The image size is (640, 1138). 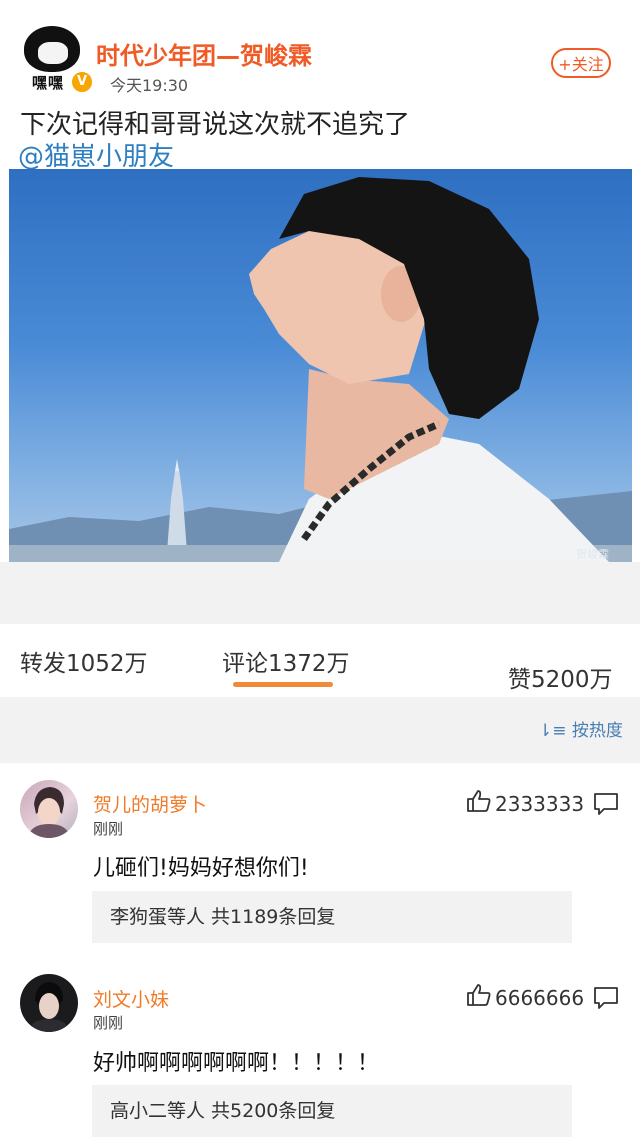 I want to click on verified-badge-icon: V, so click(x=82, y=82).